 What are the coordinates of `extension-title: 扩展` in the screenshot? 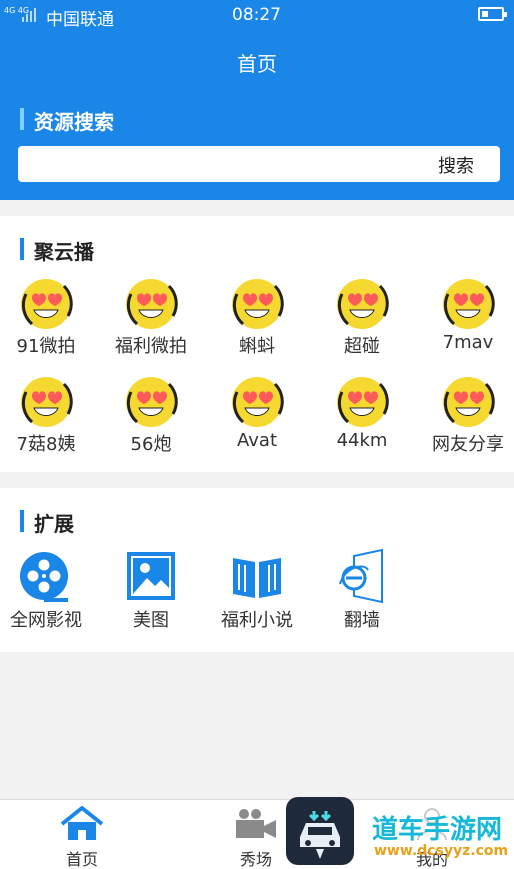 It's located at (47, 522).